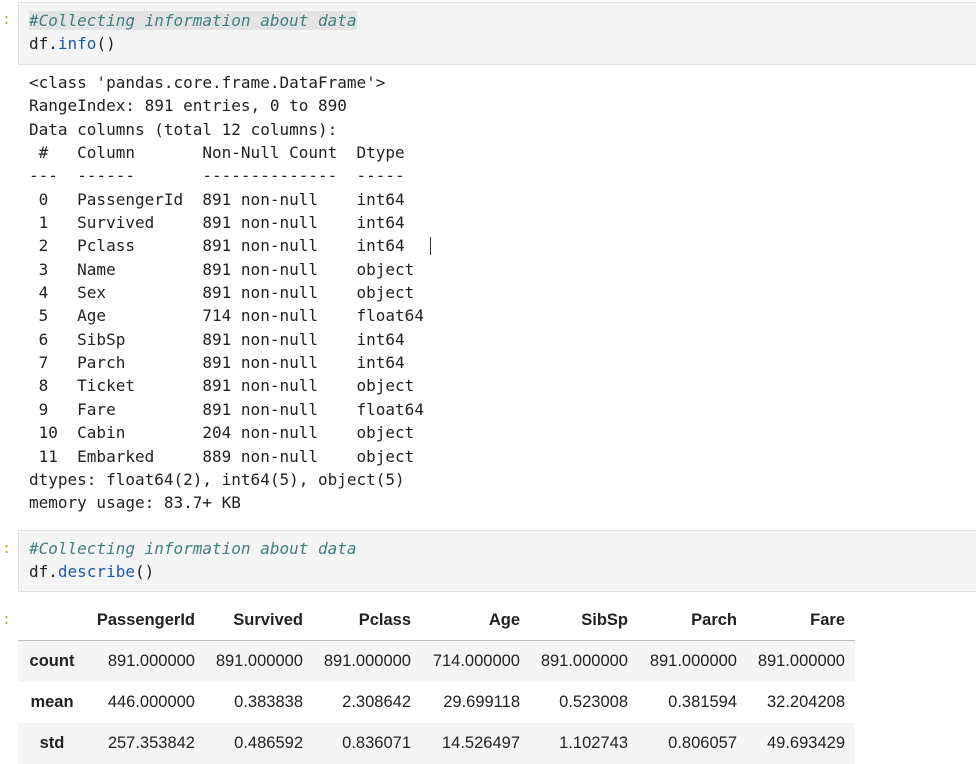 Image resolution: width=976 pixels, height=764 pixels. Describe the element at coordinates (584, 620) in the screenshot. I see `header-sibsp: SibSp` at that location.